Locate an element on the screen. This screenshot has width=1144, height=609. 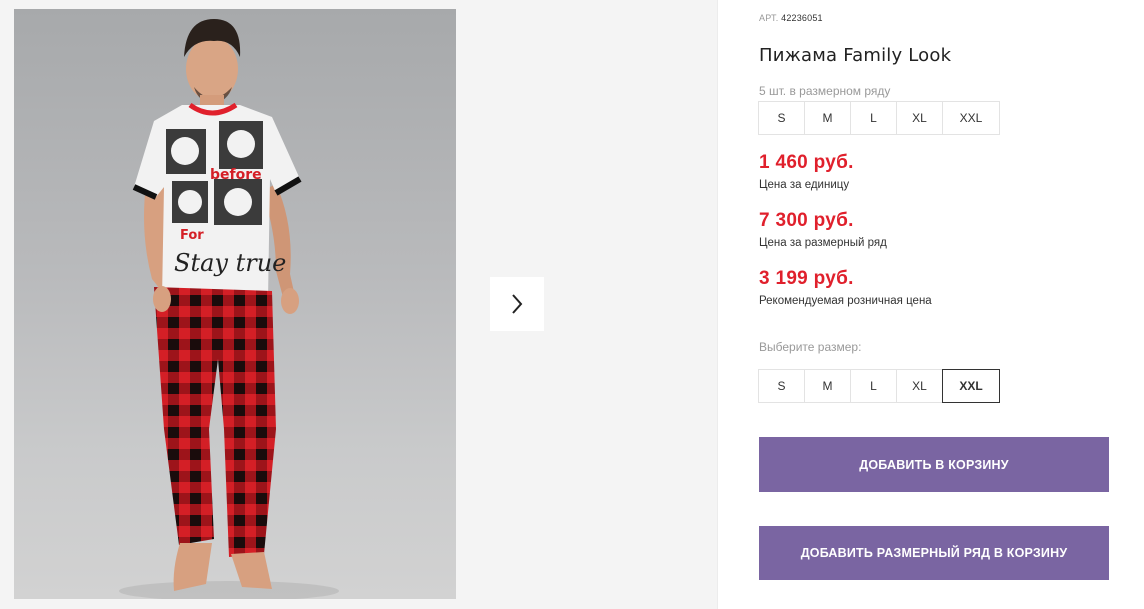
retail-price-label: Рекомендуемая розничная цена is located at coordinates (845, 301).